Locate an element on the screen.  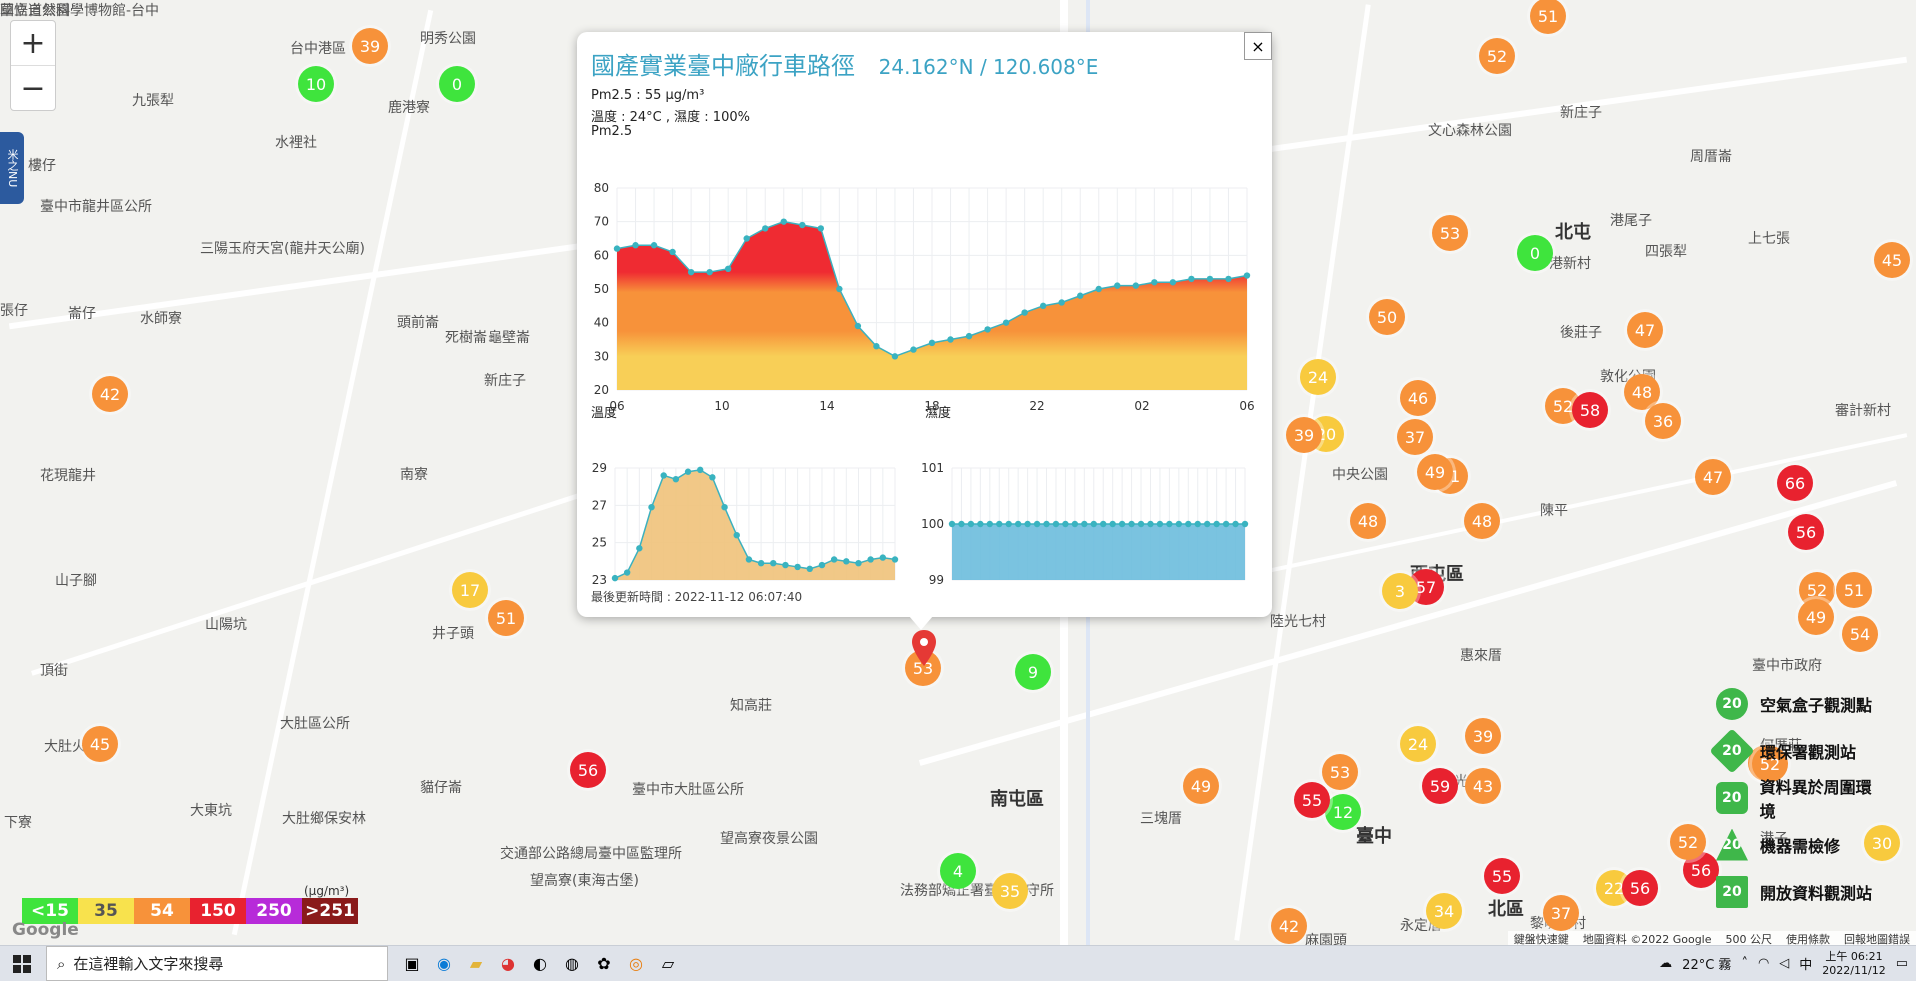
pm25-marker: 10 is located at coordinates (316, 84).